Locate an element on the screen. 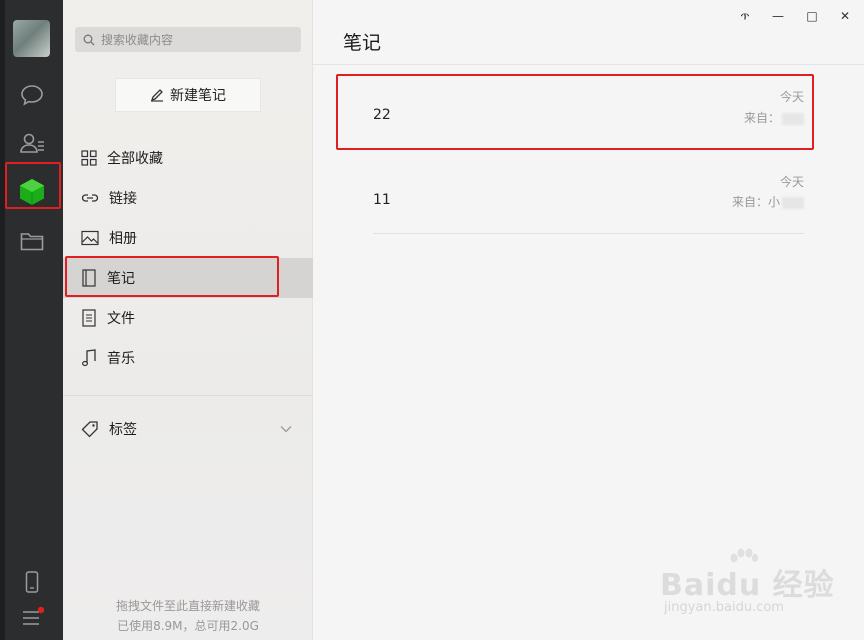 The width and height of the screenshot is (864, 640). note-divider is located at coordinates (588, 233).